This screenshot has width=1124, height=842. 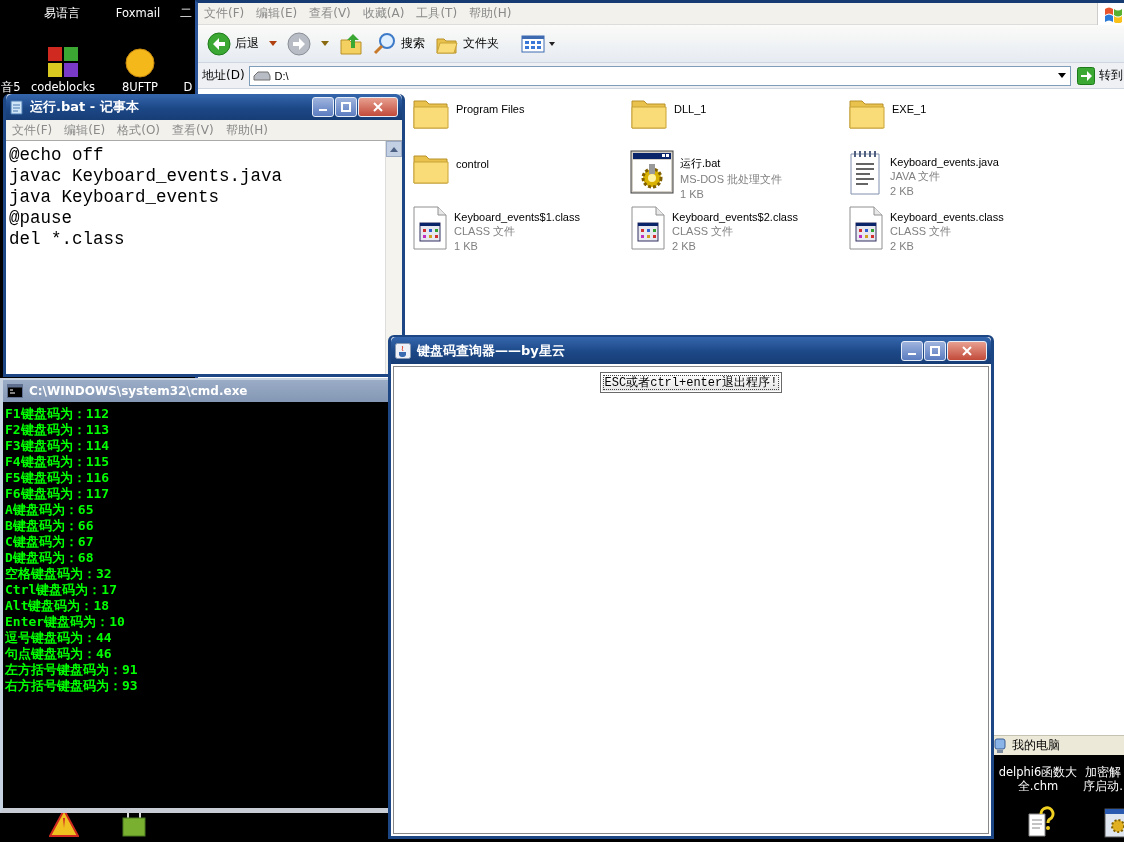 I want to click on window-title: C:\WINDOWS\system32\cmd.exe, so click(x=139, y=391).